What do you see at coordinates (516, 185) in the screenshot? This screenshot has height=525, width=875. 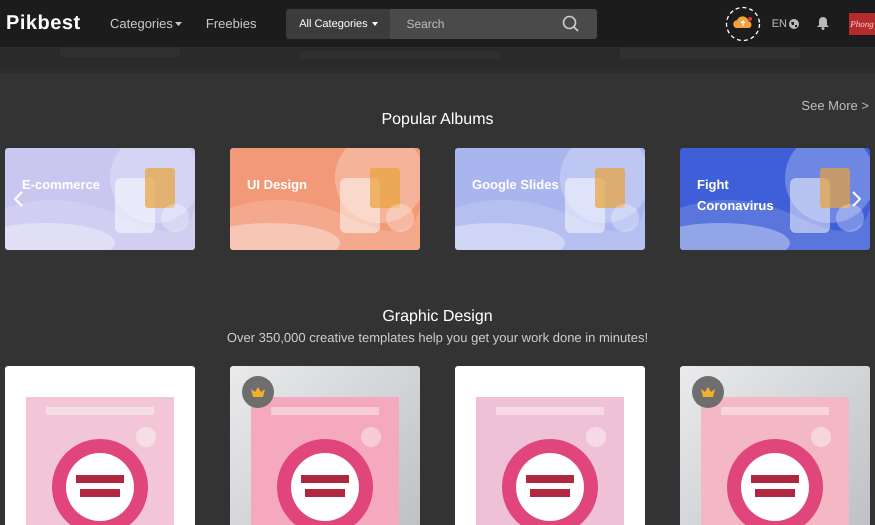 I see `album-title: Google Slides` at bounding box center [516, 185].